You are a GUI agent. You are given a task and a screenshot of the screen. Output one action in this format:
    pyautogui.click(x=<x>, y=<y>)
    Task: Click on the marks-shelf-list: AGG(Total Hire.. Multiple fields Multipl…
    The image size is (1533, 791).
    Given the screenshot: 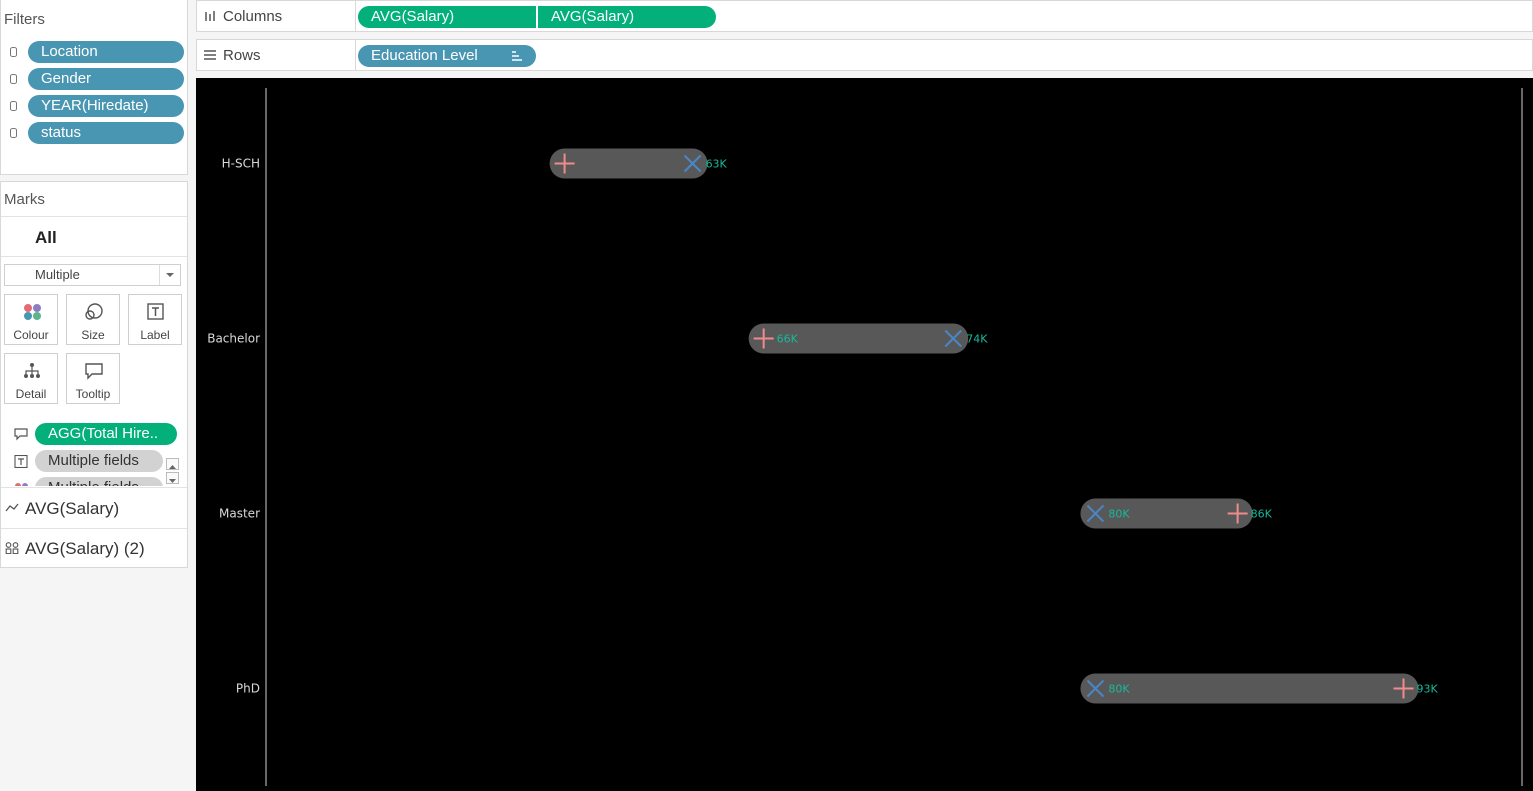 What is the action you would take?
    pyautogui.click(x=94, y=453)
    